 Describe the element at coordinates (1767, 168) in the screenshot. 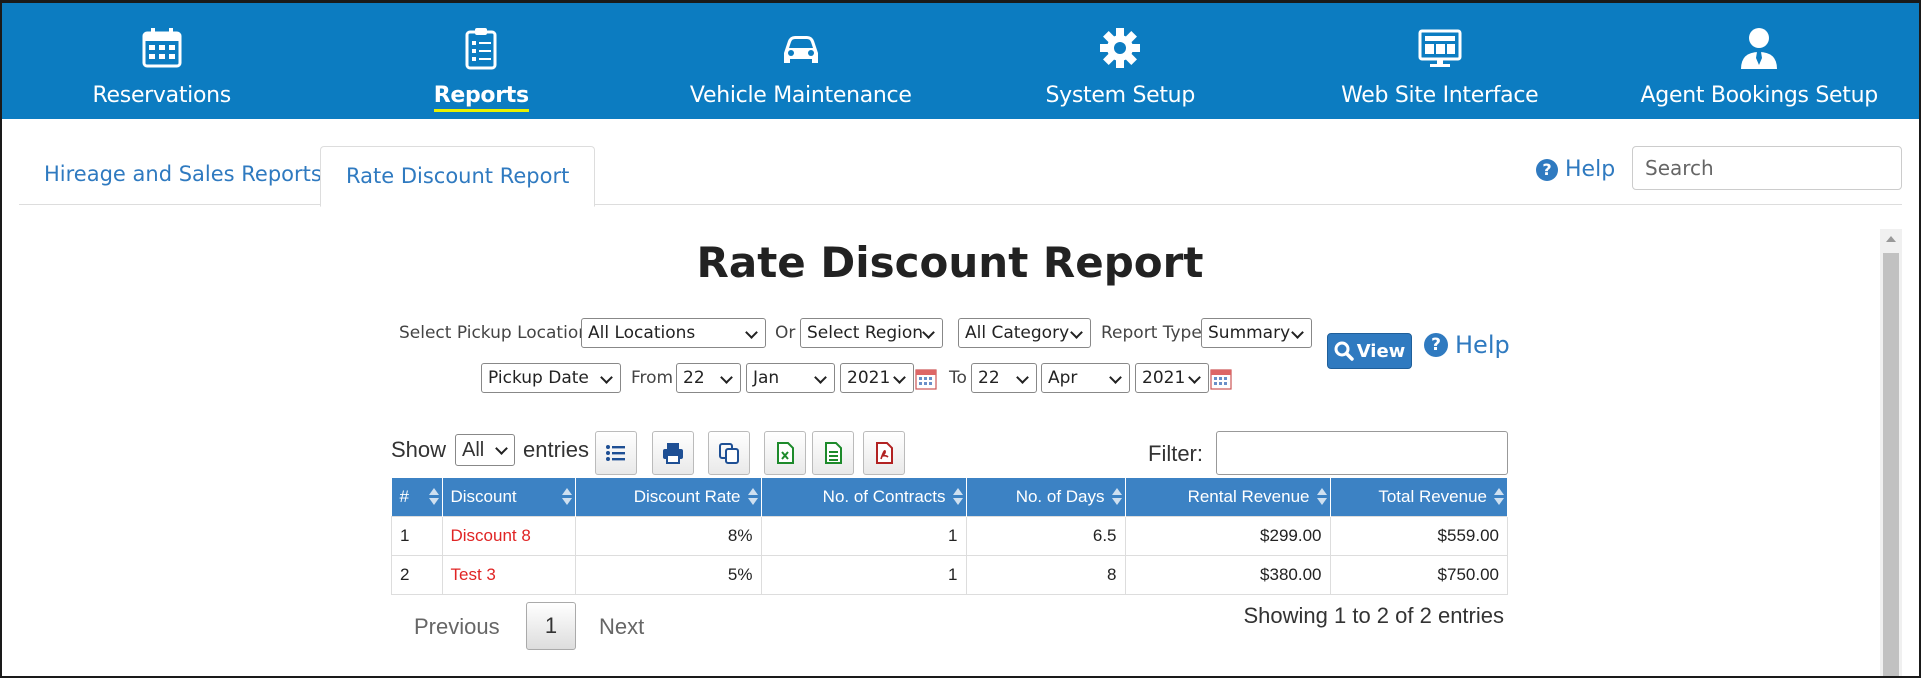

I see `search-input` at that location.